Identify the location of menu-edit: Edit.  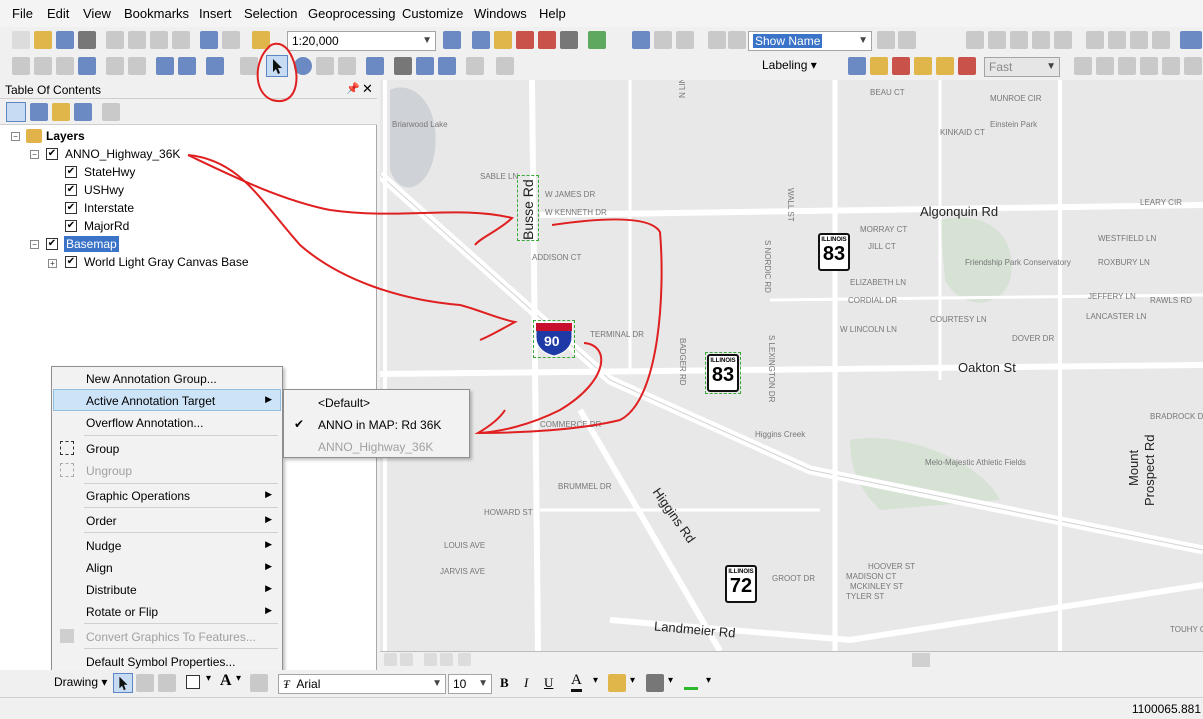
(58, 13).